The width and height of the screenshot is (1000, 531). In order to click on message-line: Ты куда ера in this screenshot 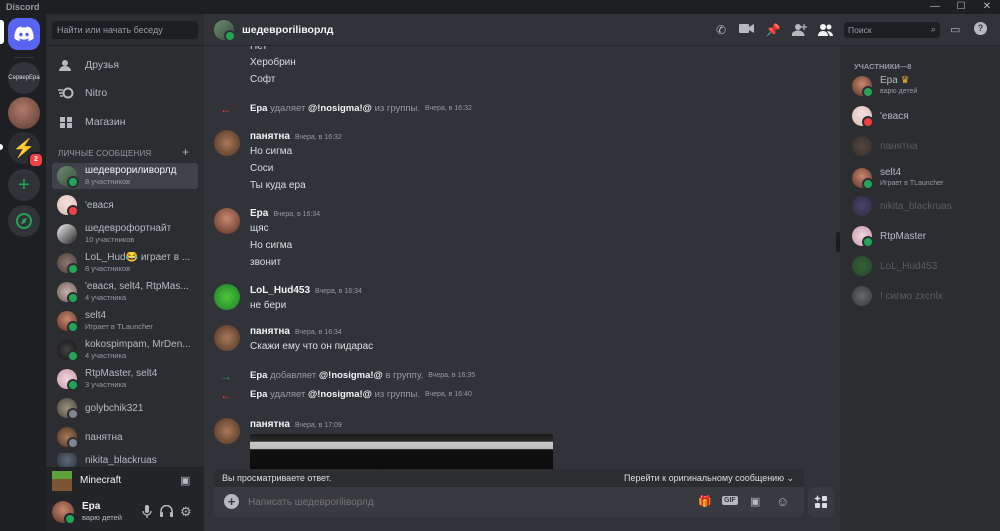, I will do `click(278, 185)`.